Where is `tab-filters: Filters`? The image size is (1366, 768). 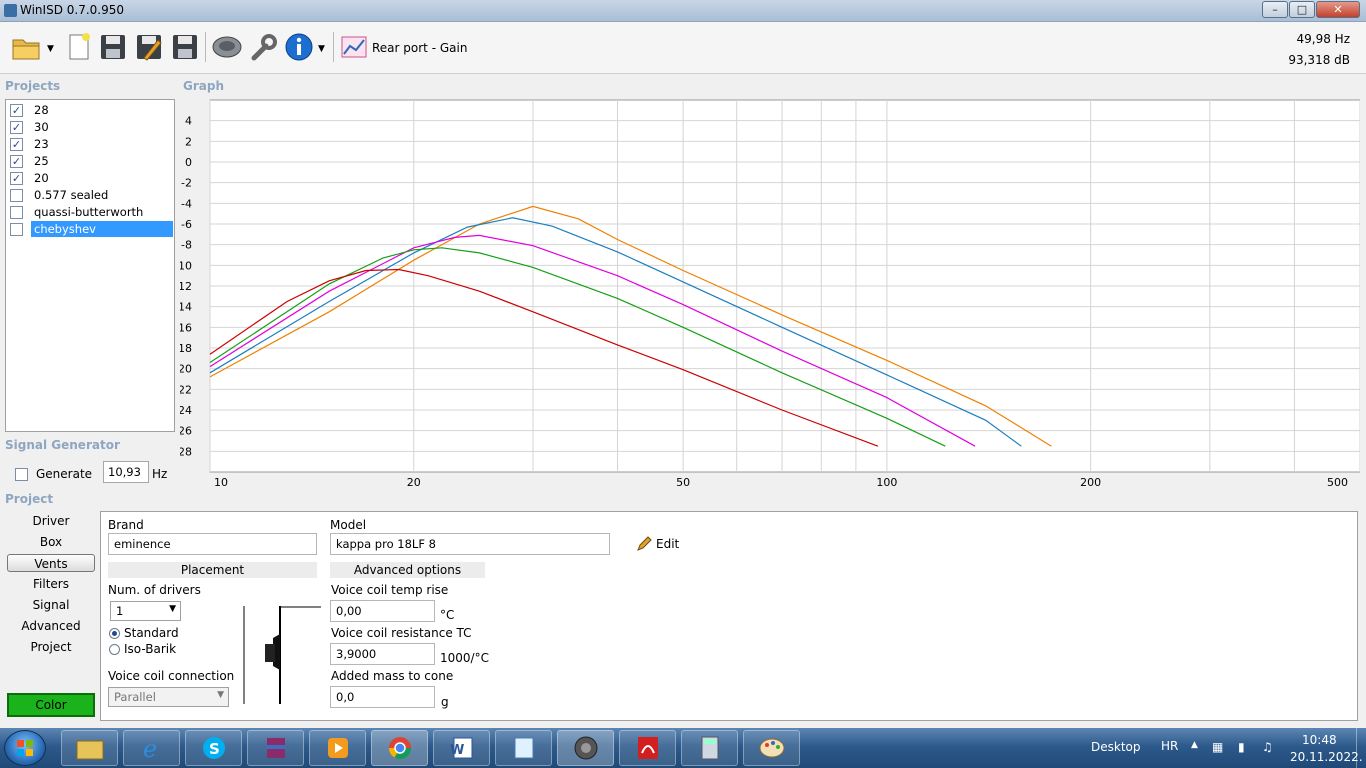 tab-filters: Filters is located at coordinates (51, 584).